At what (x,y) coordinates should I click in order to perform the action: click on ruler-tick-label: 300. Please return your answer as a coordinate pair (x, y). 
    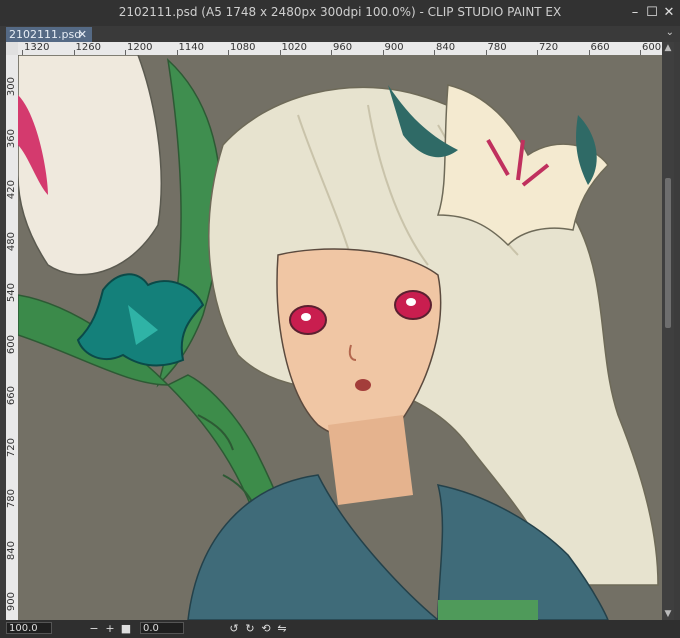
    Looking at the image, I should click on (11, 87).